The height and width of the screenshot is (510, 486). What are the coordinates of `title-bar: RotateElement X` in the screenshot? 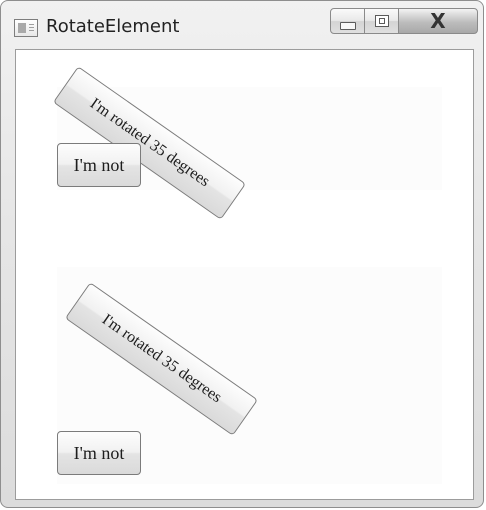 It's located at (243, 25).